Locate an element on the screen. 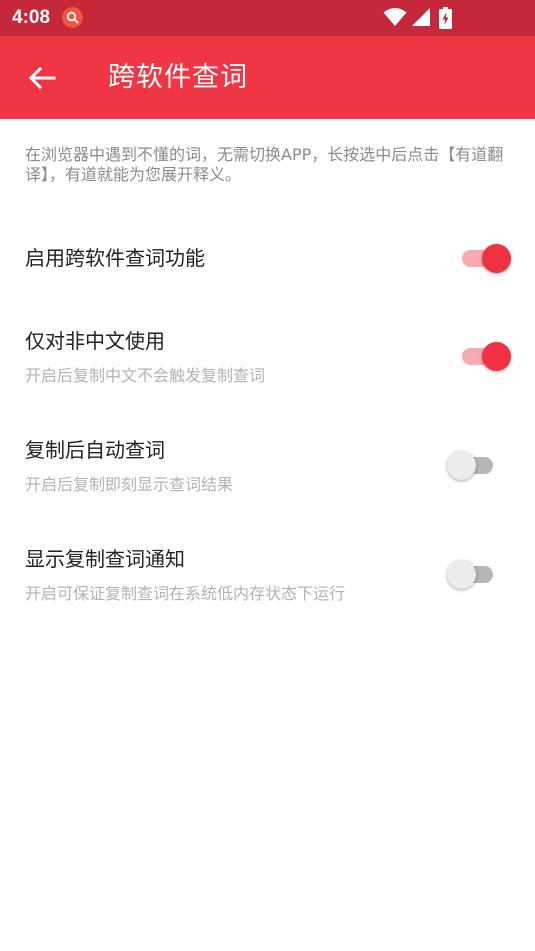 The height and width of the screenshot is (951, 535). arrow-back-icon is located at coordinates (42, 78).